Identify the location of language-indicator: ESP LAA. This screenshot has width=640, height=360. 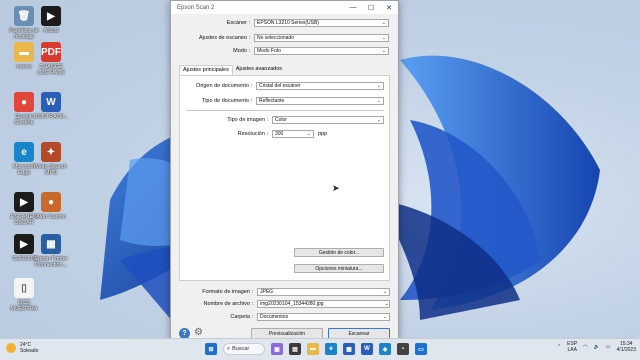
(572, 347).